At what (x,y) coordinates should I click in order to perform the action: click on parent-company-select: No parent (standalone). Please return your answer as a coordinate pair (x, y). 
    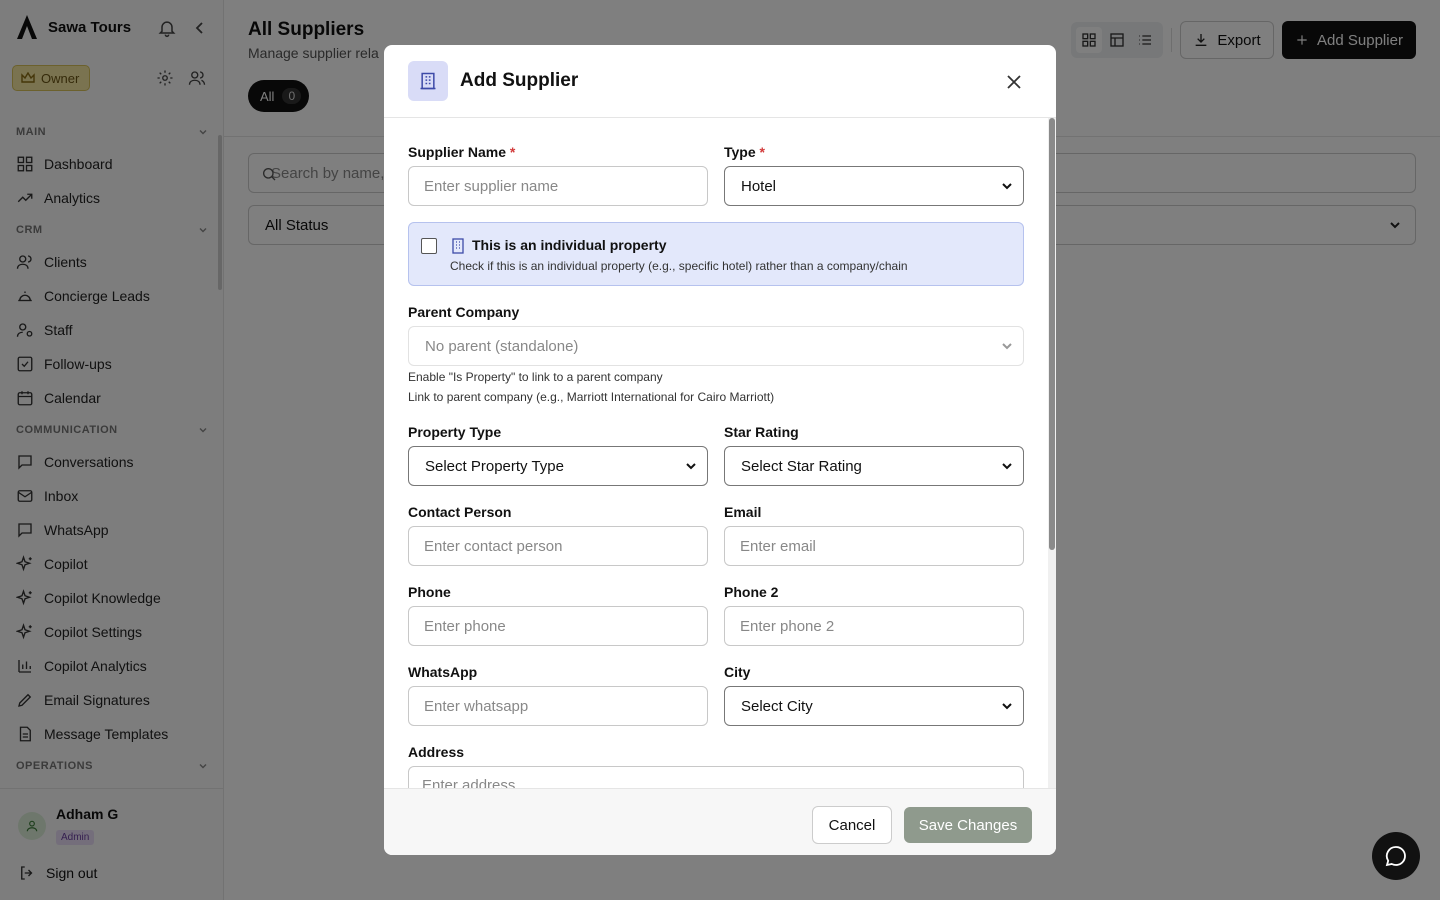
    Looking at the image, I should click on (716, 346).